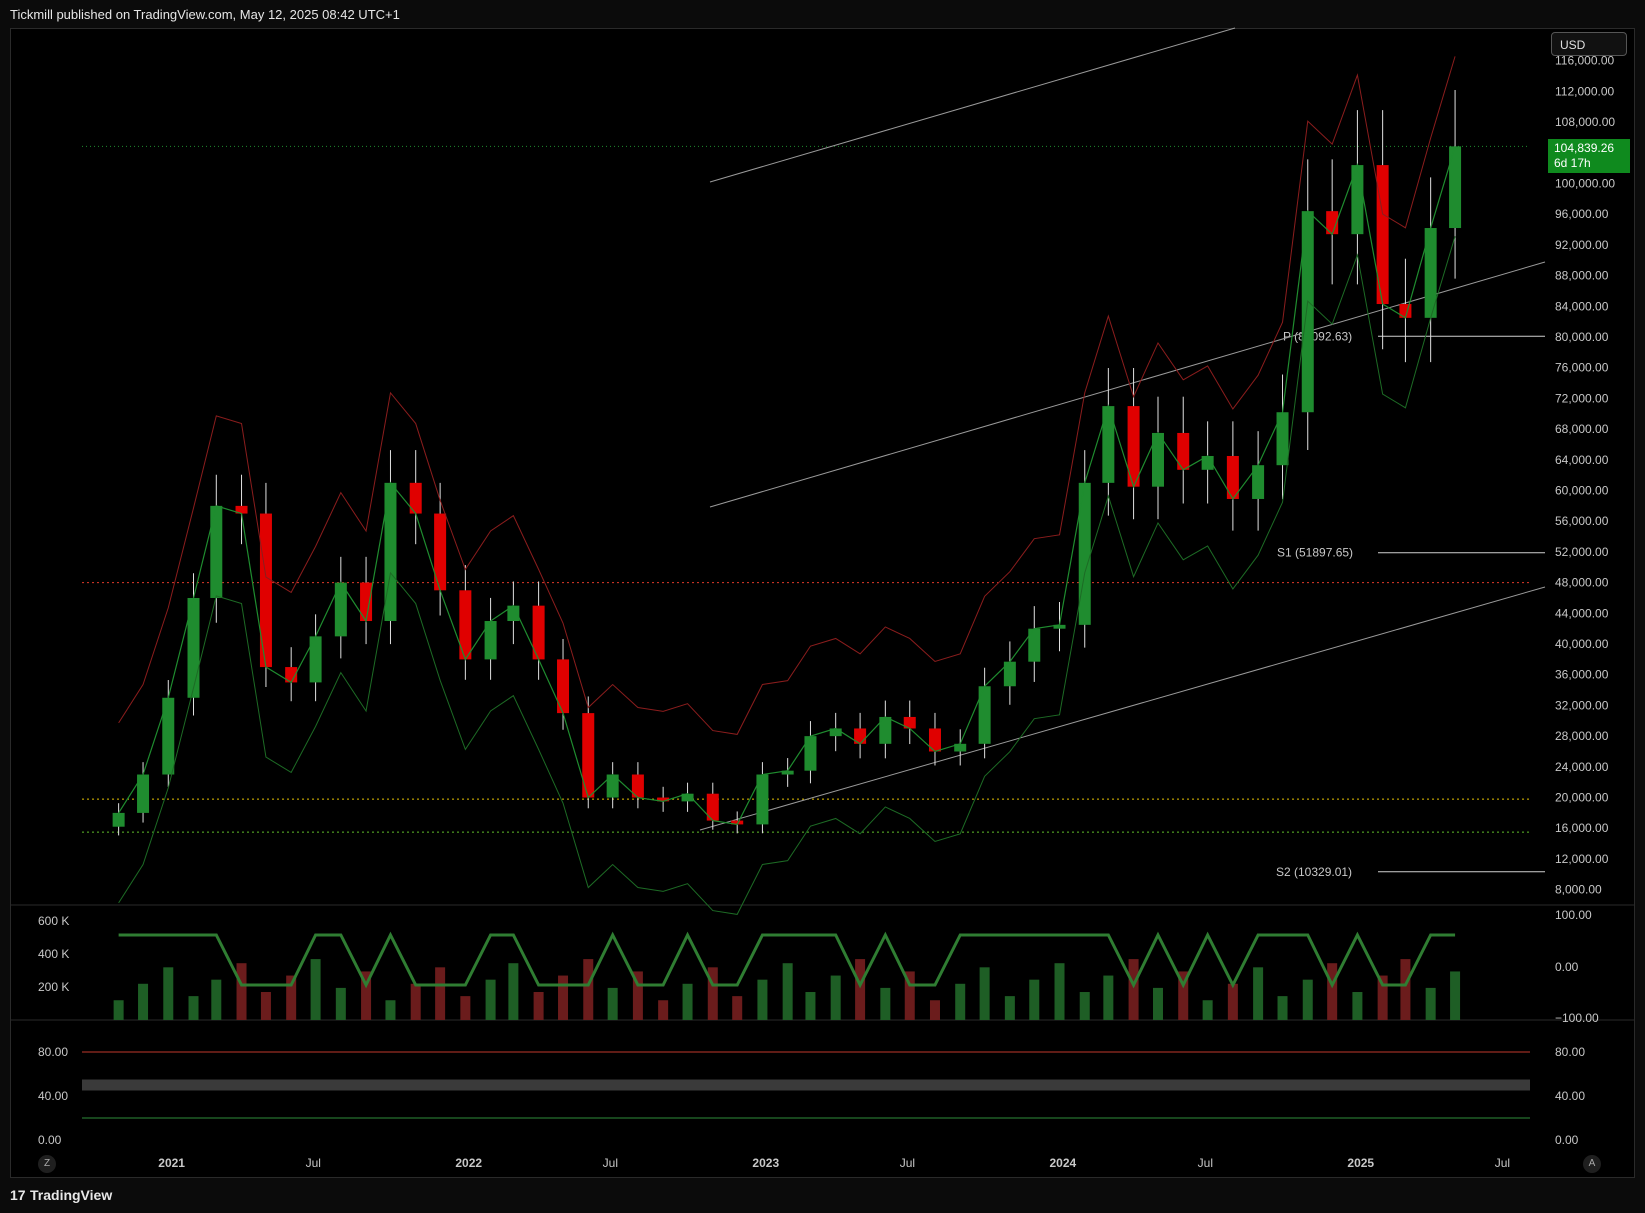 The image size is (1645, 1213). Describe the element at coordinates (806, 1085) in the screenshot. I see `stoch-mid-zone` at that location.